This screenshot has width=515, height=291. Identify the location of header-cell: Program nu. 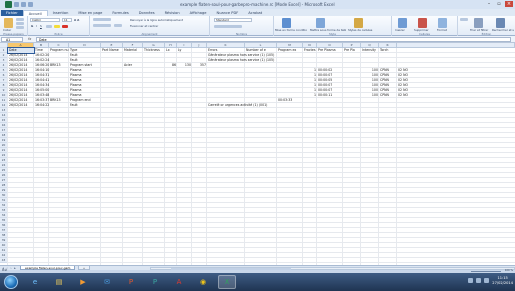
(59, 50).